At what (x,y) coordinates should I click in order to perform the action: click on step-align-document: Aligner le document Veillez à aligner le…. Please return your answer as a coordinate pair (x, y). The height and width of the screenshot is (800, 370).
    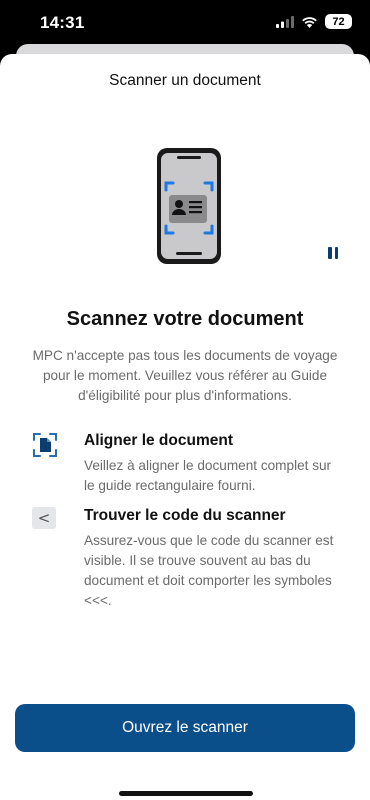
    Looking at the image, I should click on (187, 467).